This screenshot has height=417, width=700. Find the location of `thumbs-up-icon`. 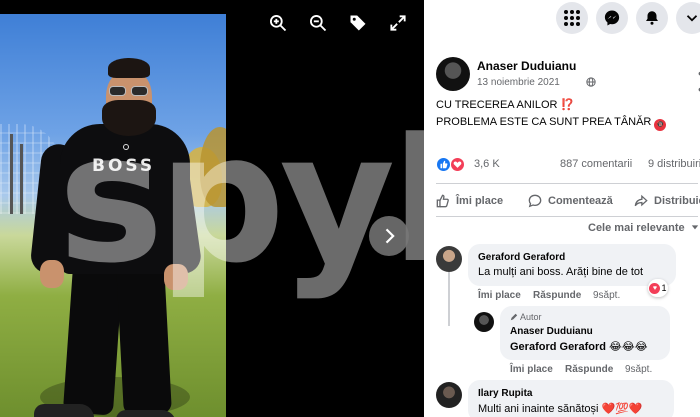

thumbs-up-icon is located at coordinates (442, 201).